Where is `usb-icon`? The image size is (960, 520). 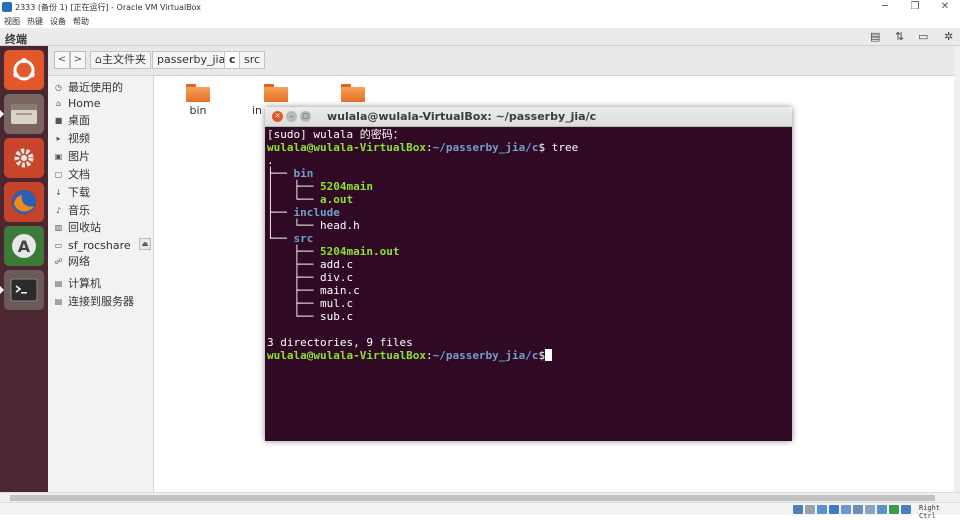
usb-icon is located at coordinates (846, 509).